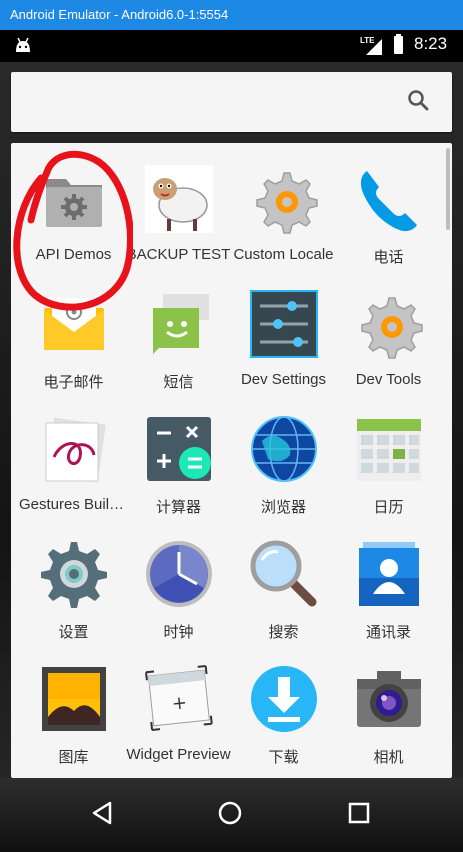 The width and height of the screenshot is (463, 852). I want to click on phone-icon, so click(388, 201).